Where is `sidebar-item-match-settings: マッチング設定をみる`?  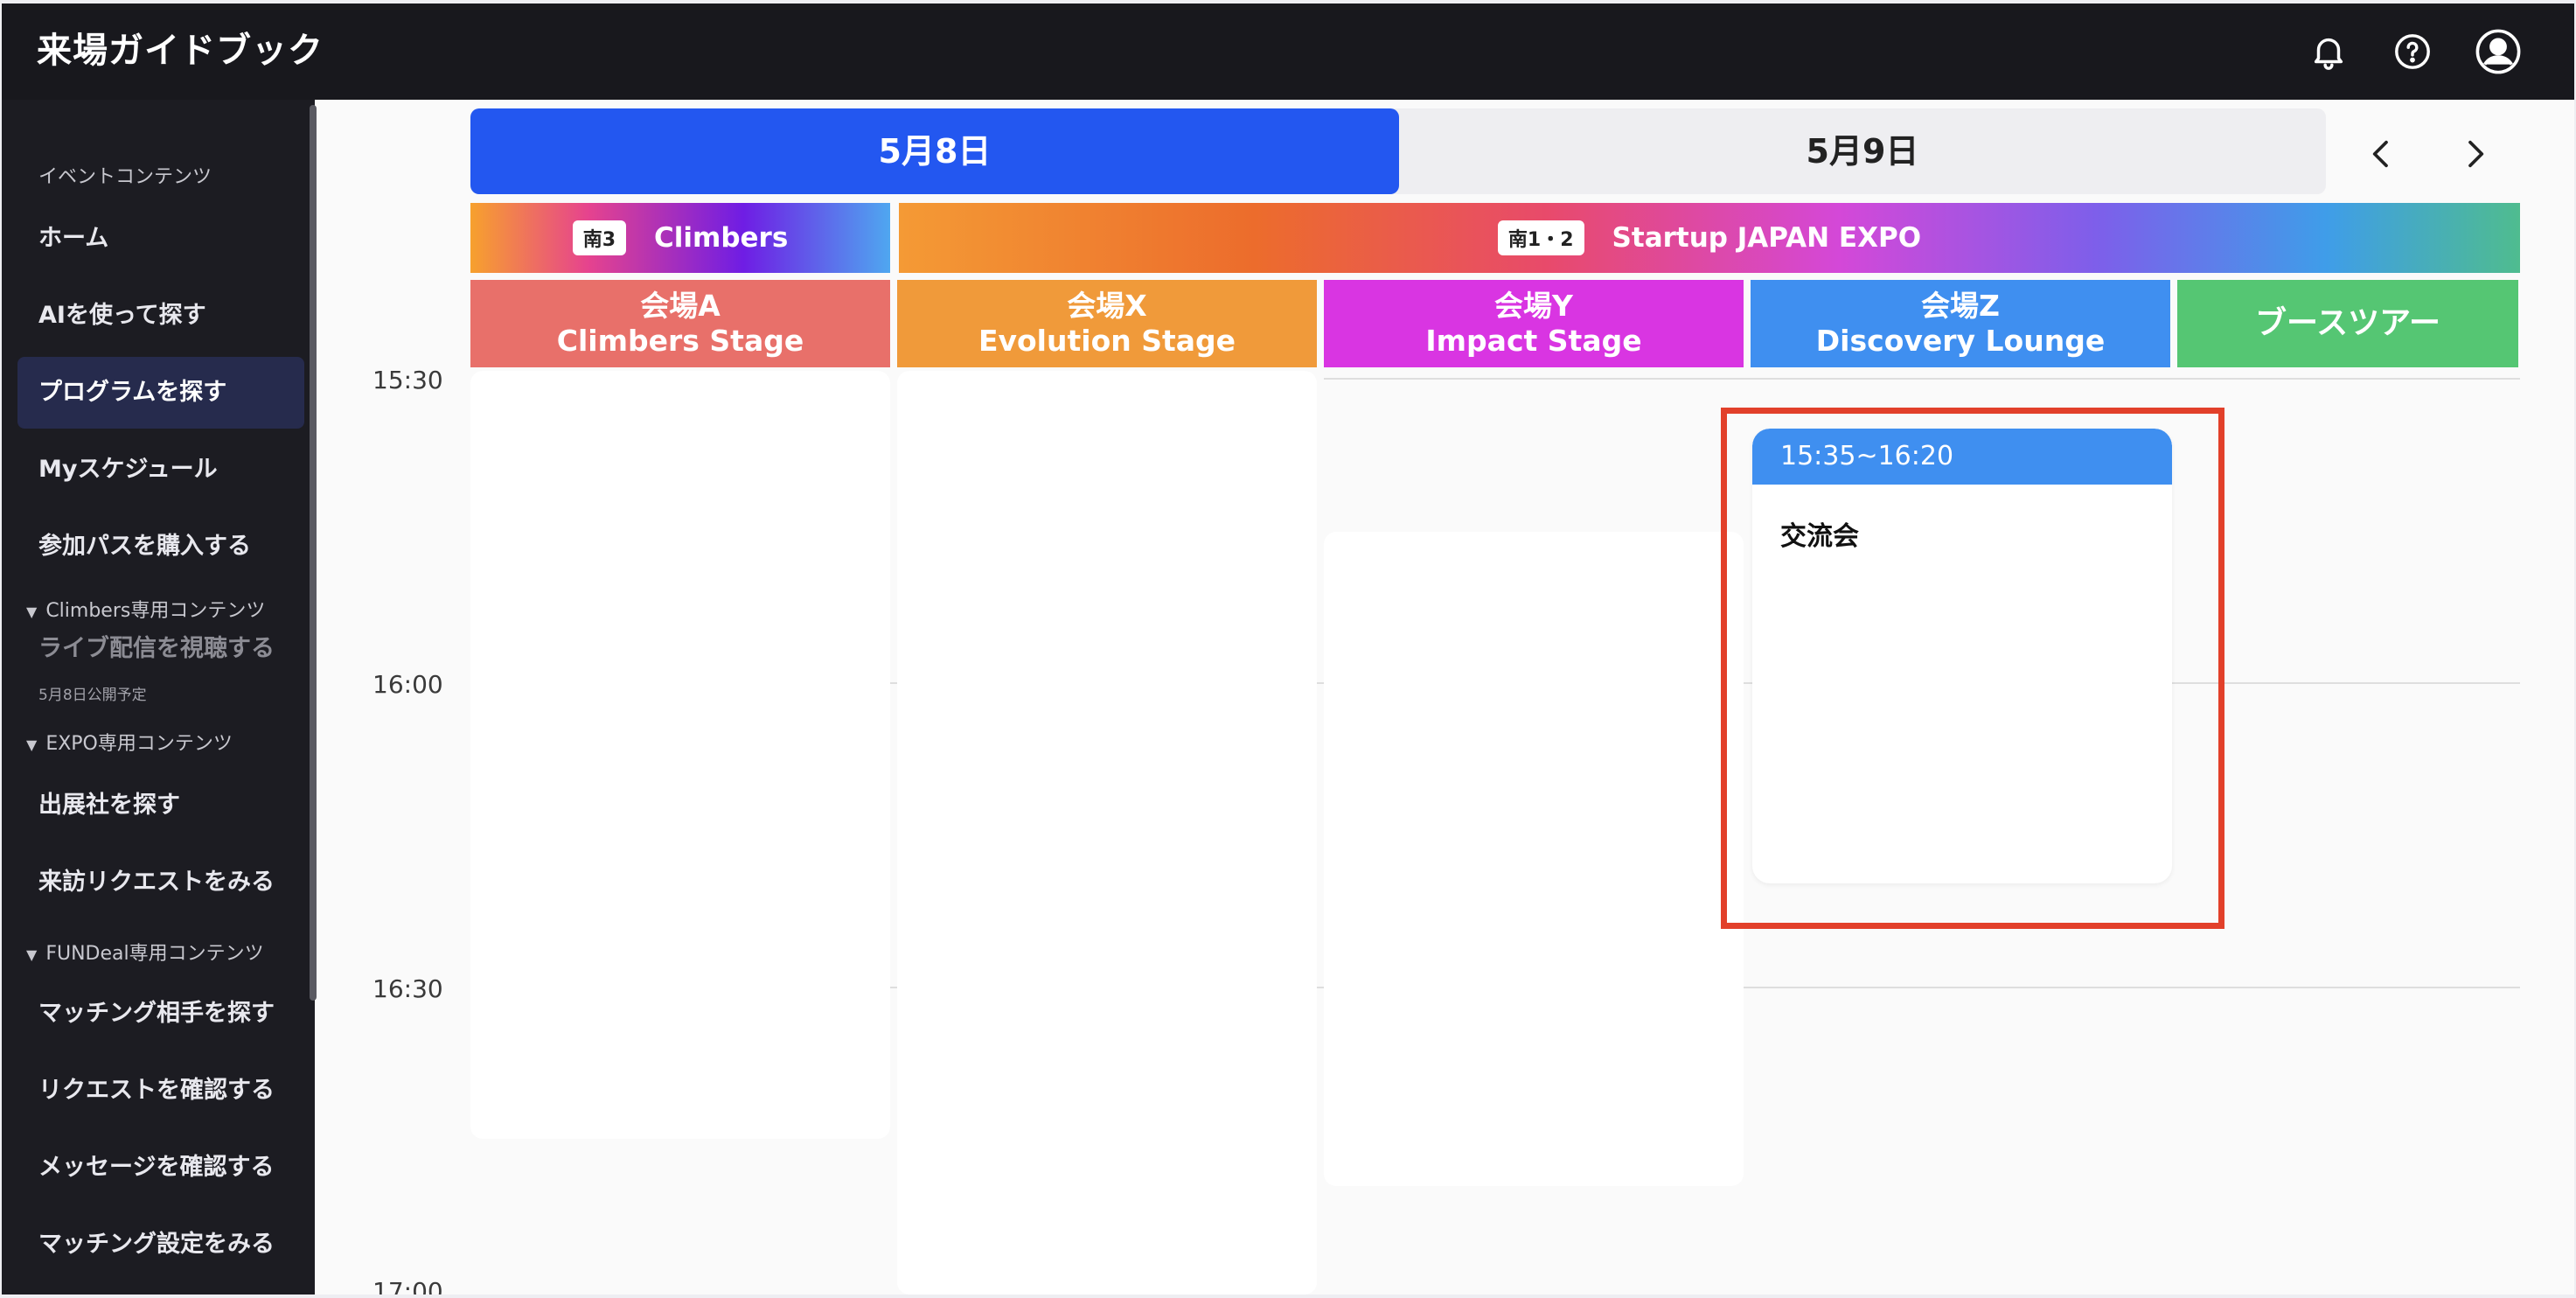
sidebar-item-match-settings: マッチング設定をみる is located at coordinates (160, 1245).